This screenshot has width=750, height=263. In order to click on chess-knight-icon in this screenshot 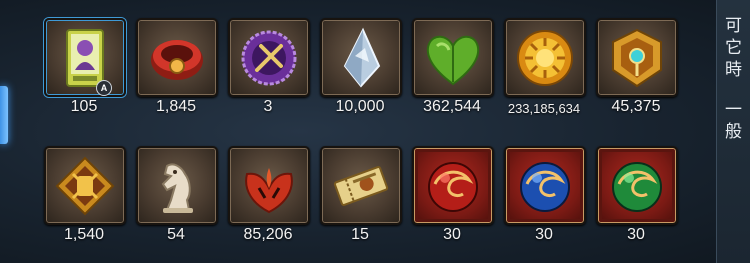, I will do `click(177, 188)`.